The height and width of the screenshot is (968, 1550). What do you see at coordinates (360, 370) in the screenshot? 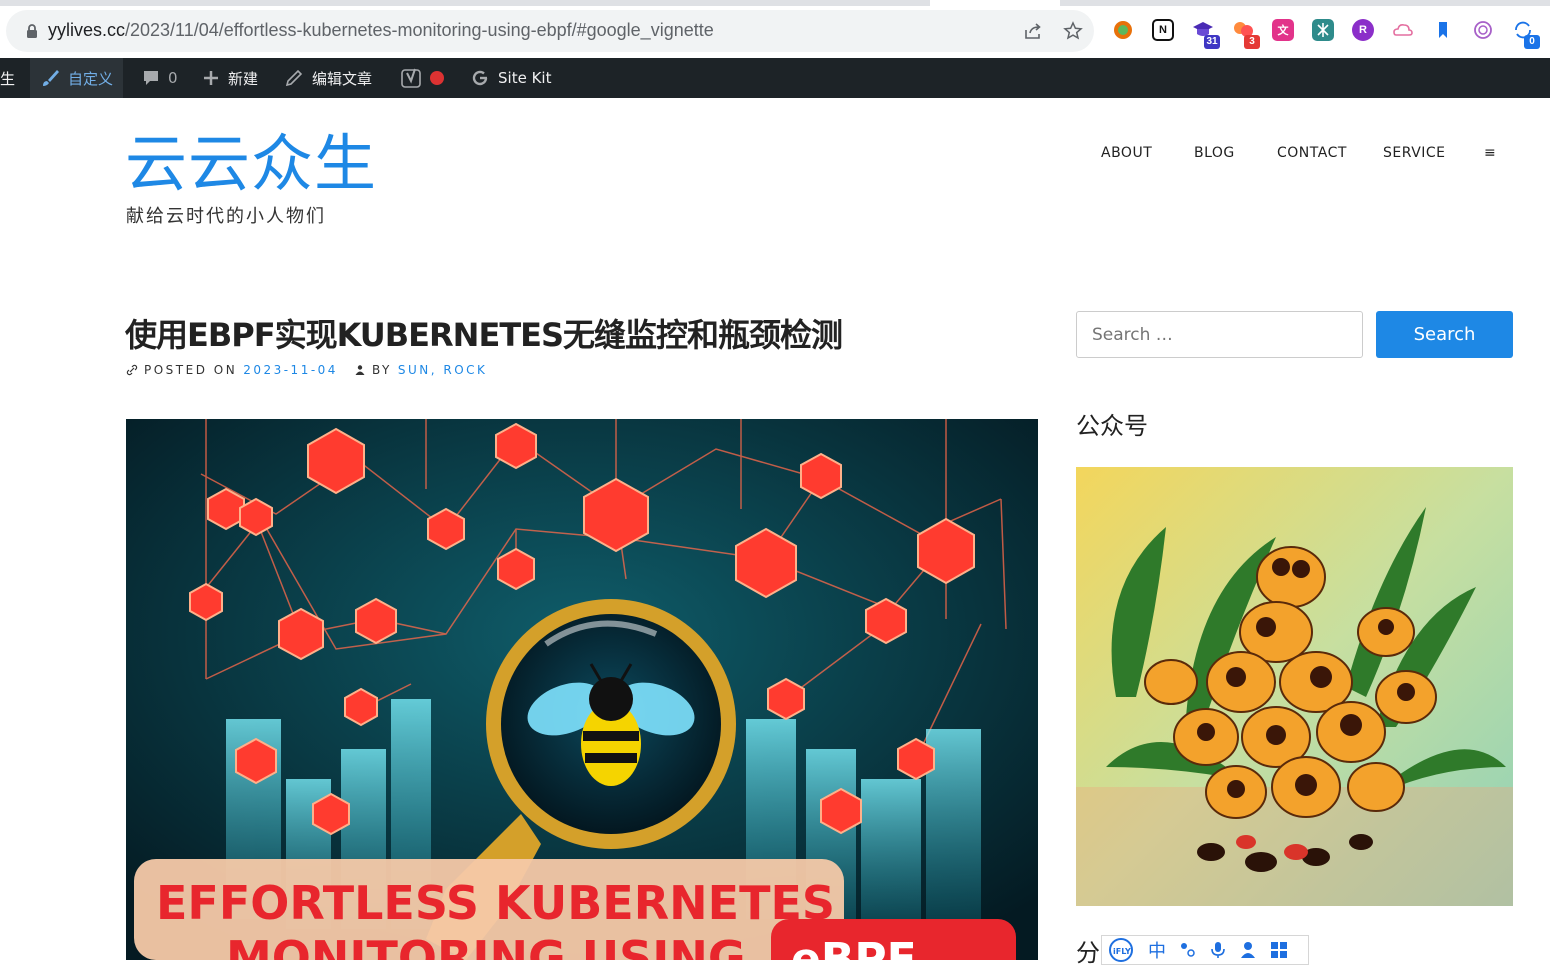
I see `user-icon` at bounding box center [360, 370].